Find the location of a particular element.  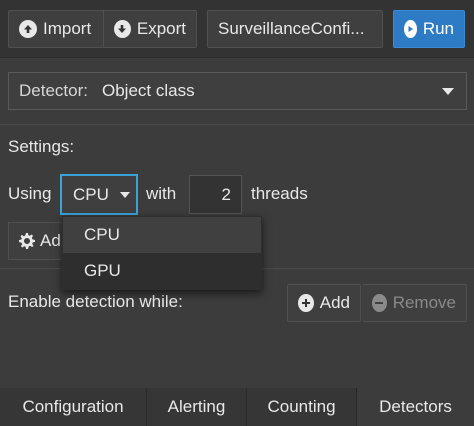

device-dropdown-menu: CPU GPU is located at coordinates (162, 253).